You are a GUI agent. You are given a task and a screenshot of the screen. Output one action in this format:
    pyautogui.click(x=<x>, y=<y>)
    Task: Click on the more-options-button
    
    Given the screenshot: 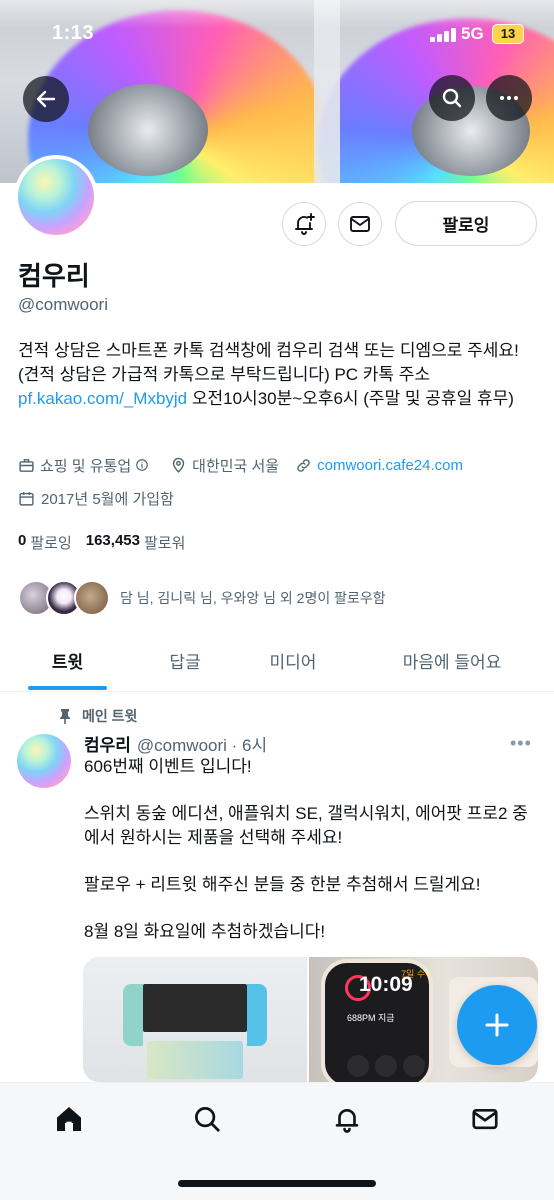 What is the action you would take?
    pyautogui.click(x=509, y=98)
    